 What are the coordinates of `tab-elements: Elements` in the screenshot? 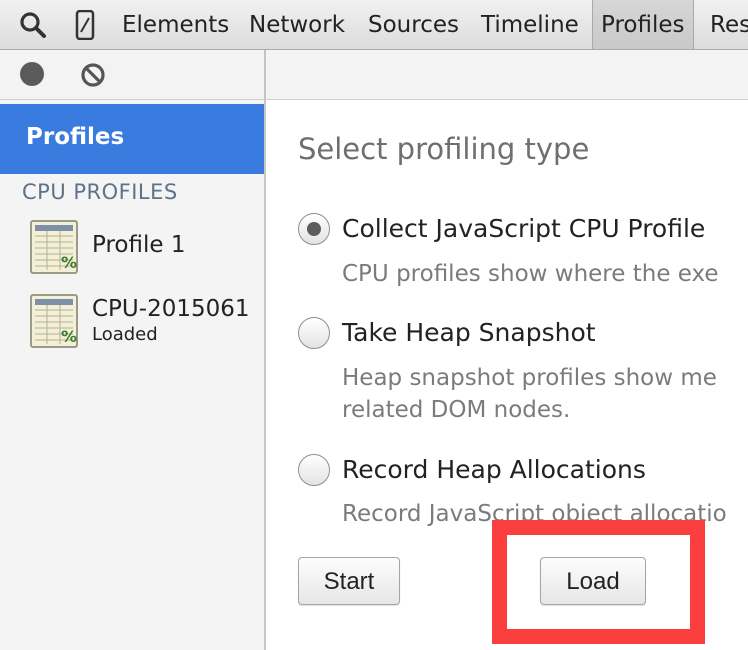 It's located at (175, 24).